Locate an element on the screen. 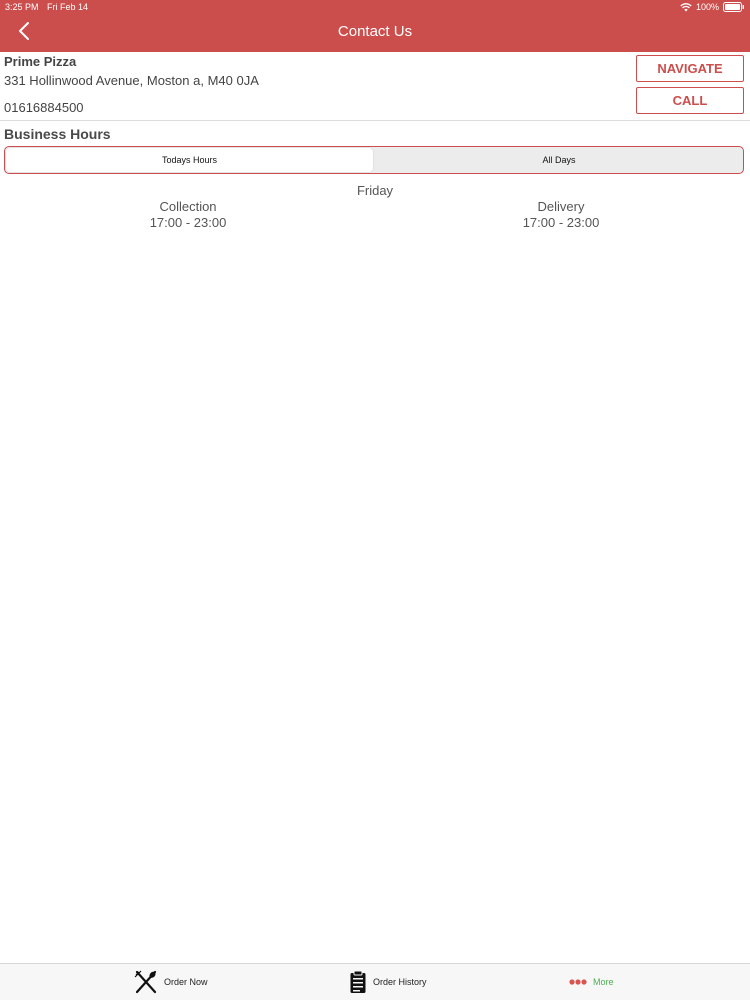  store-name: Prime Pizza is located at coordinates (40, 61).